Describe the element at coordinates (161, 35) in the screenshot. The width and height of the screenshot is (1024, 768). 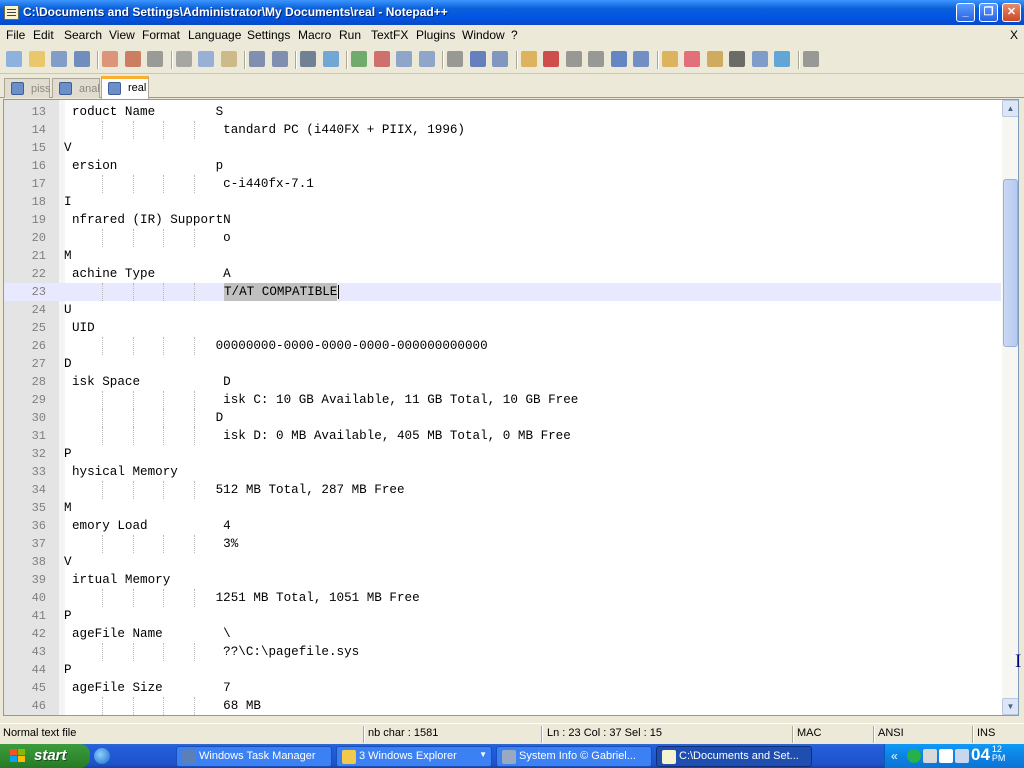
I see `menu-format: Format` at that location.